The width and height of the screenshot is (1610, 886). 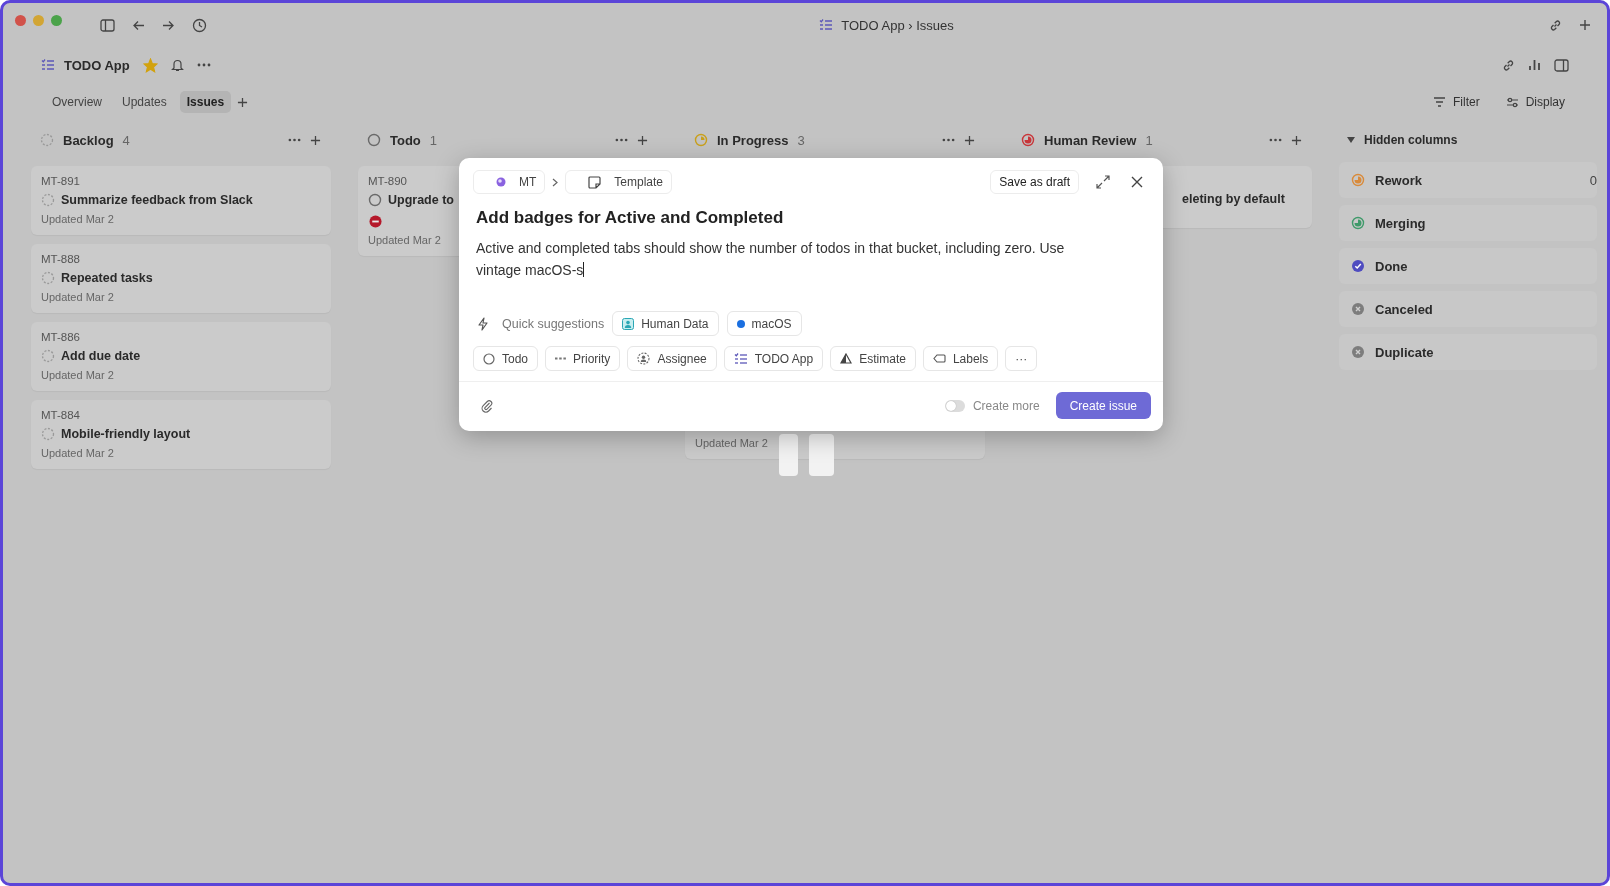 What do you see at coordinates (60, 259) in the screenshot?
I see `issue-id: MT-888` at bounding box center [60, 259].